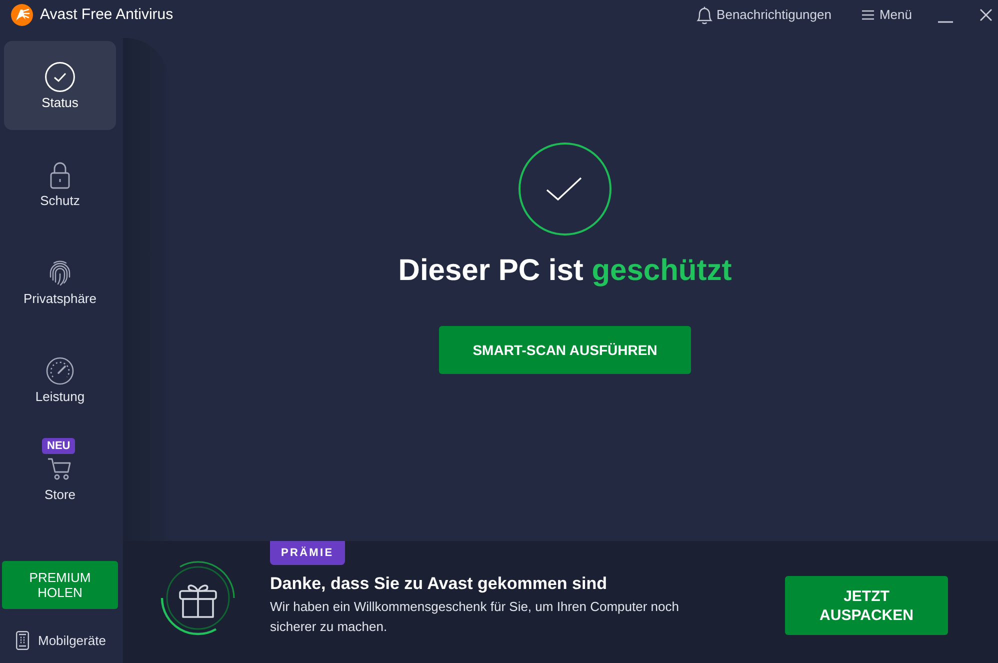 The height and width of the screenshot is (663, 998). What do you see at coordinates (565, 271) in the screenshot?
I see `status-heading: Dieser PC ist geschützt` at bounding box center [565, 271].